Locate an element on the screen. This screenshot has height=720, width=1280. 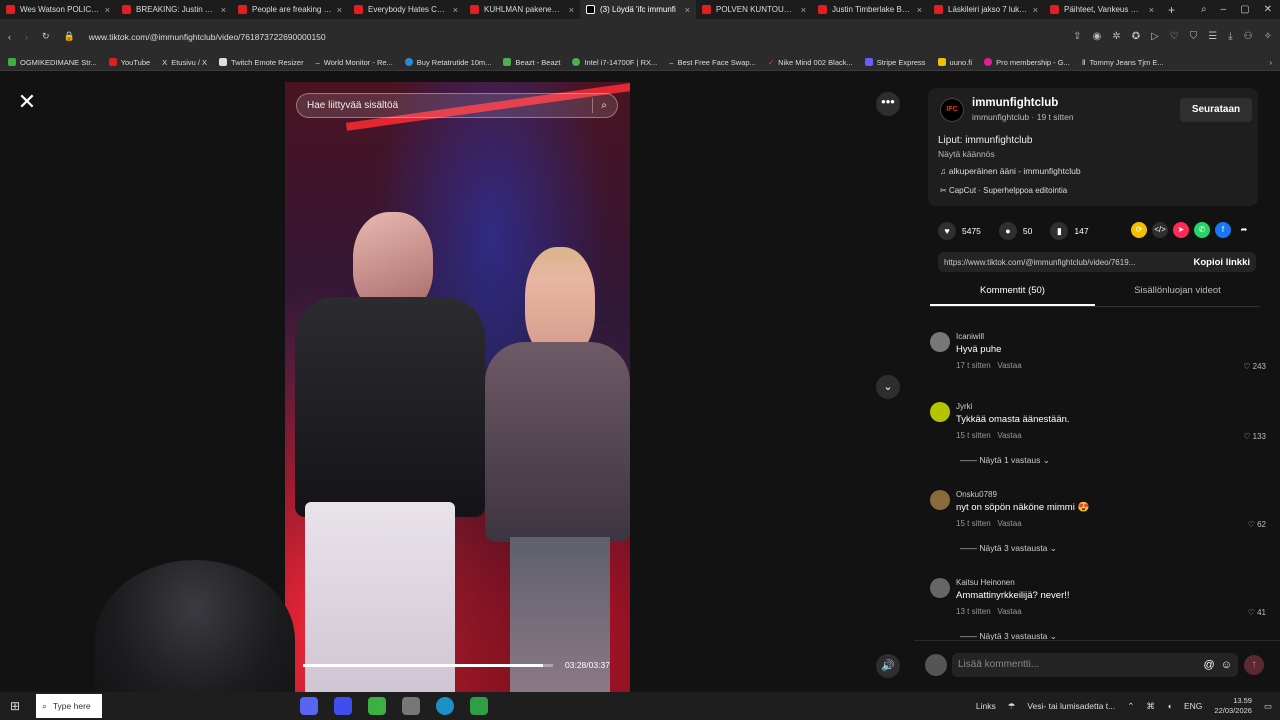
bookmark: X Etusivu / X is located at coordinates (184, 62).